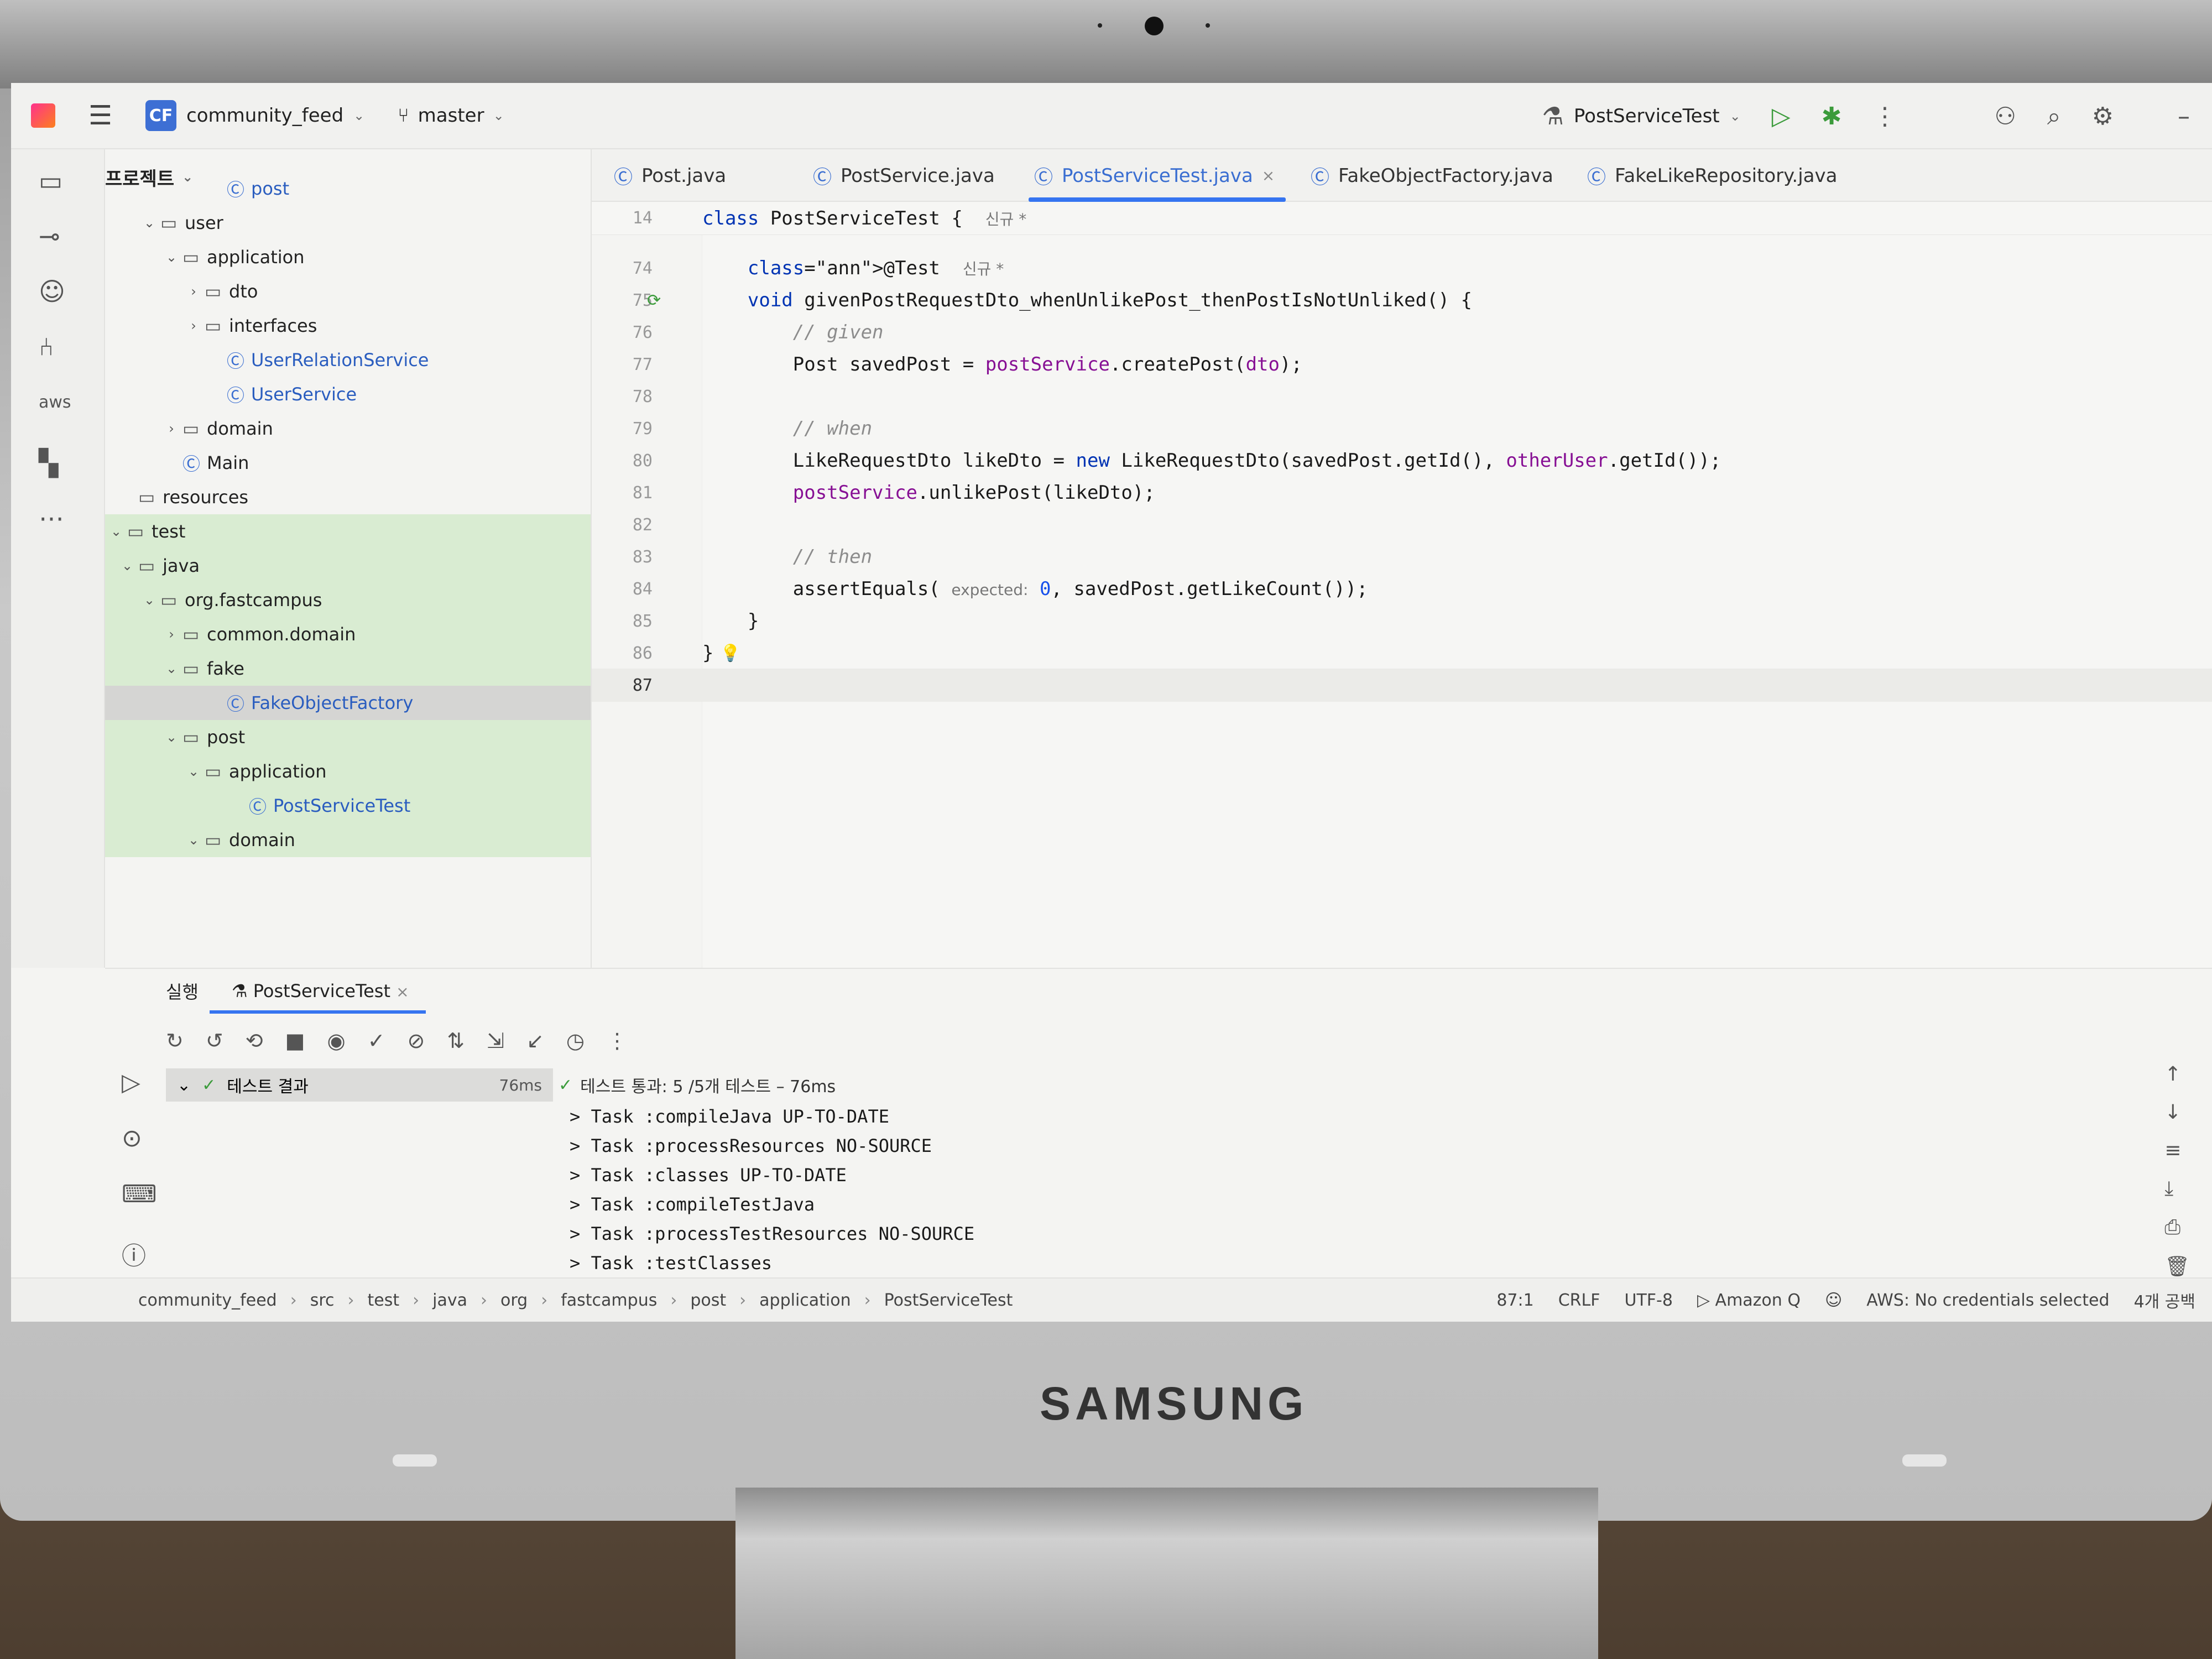  What do you see at coordinates (456, 1041) in the screenshot?
I see `sort-icon: ⇅` at bounding box center [456, 1041].